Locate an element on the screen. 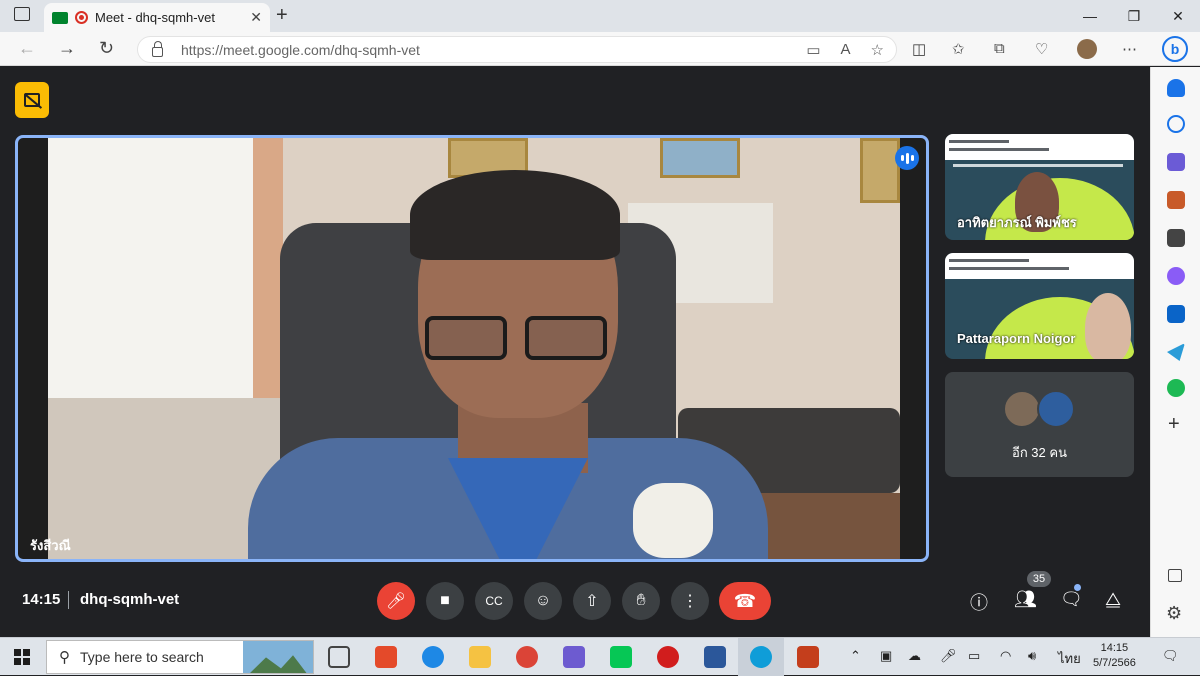  meet-now-icon: ▣ is located at coordinates (886, 656).